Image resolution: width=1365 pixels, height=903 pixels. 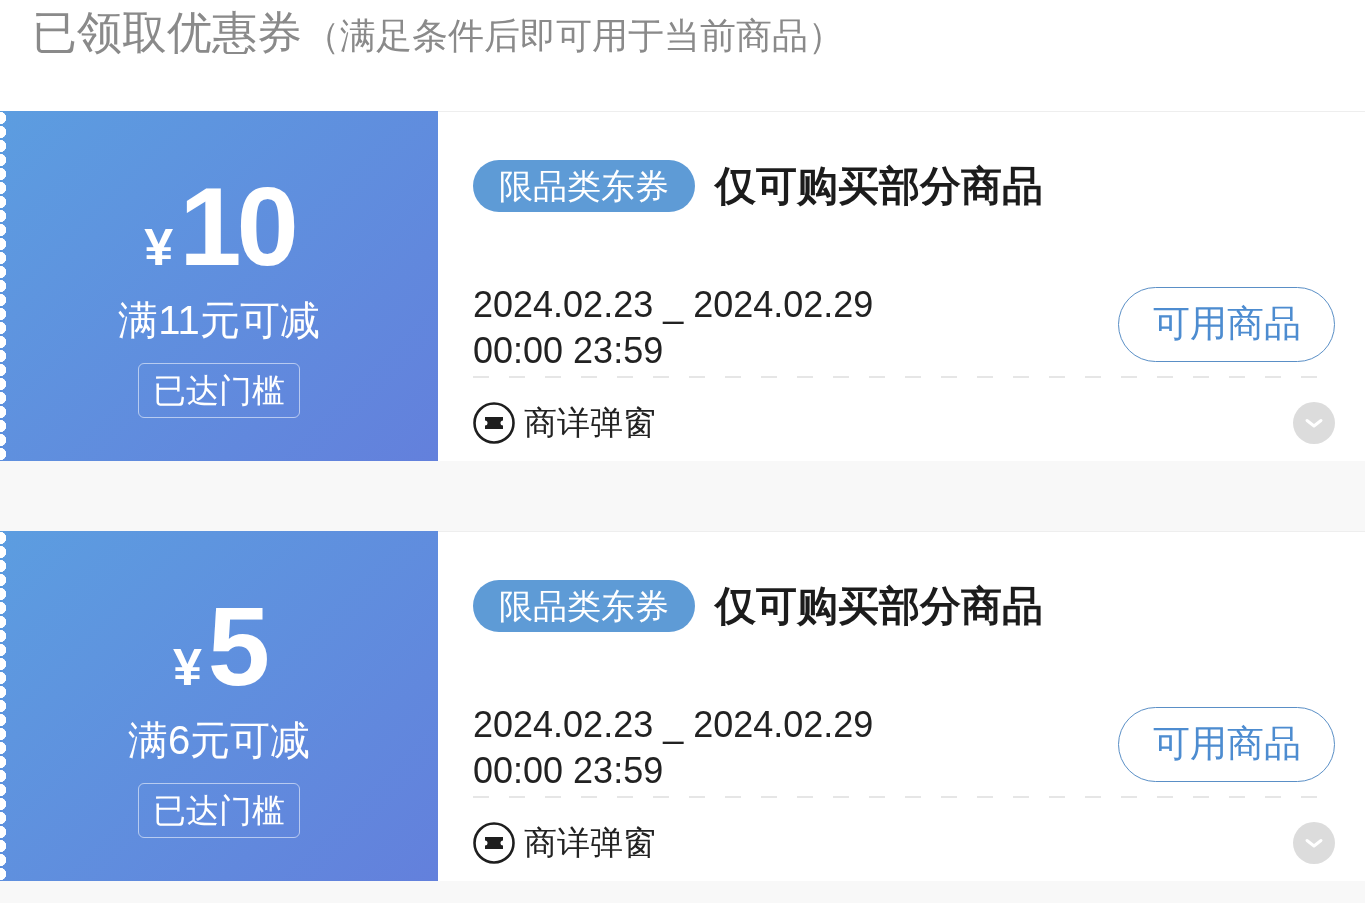 I want to click on section-subtitle: （满足条件后即可用于当前商品）, so click(x=574, y=36).